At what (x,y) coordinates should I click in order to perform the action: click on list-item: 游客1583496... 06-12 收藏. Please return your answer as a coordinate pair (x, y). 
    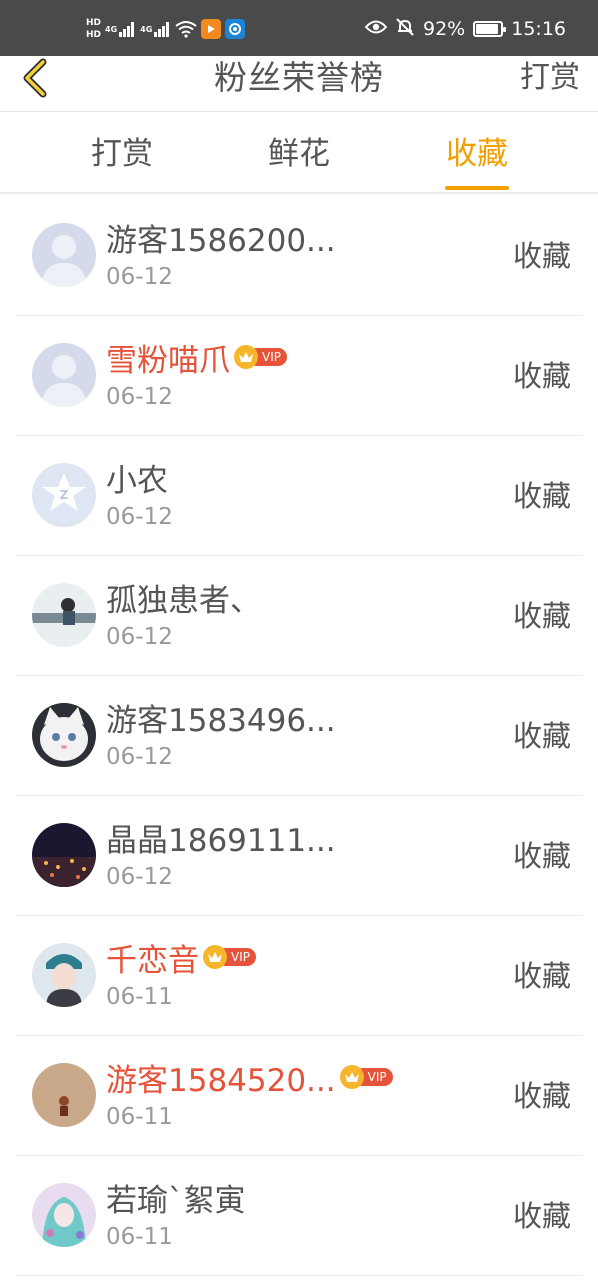
    Looking at the image, I should click on (299, 736).